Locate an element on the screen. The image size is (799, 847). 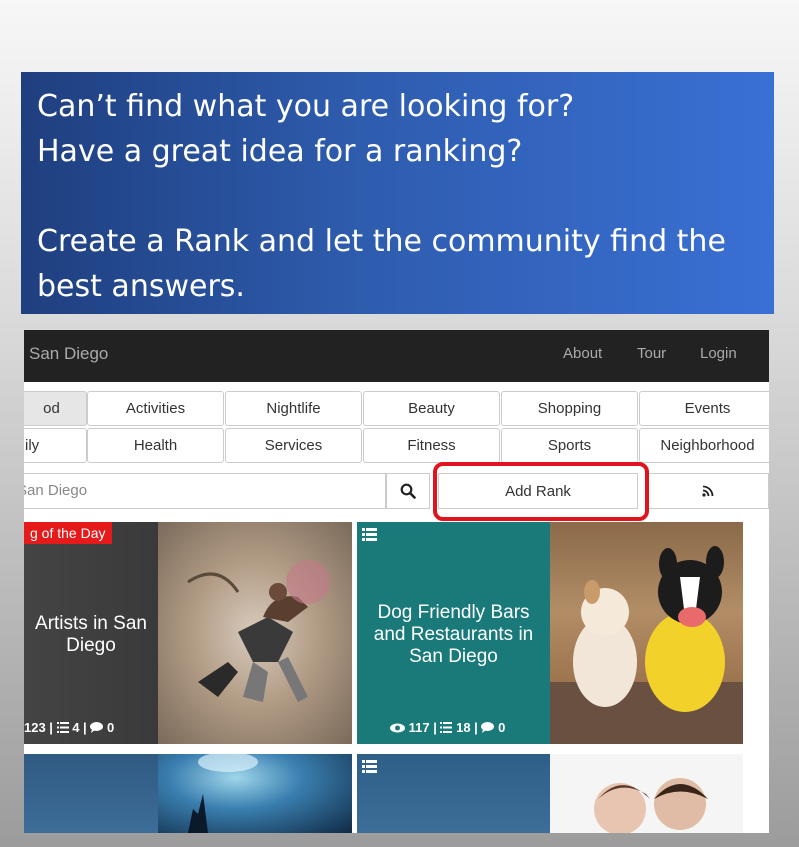
eye-icon is located at coordinates (397, 728).